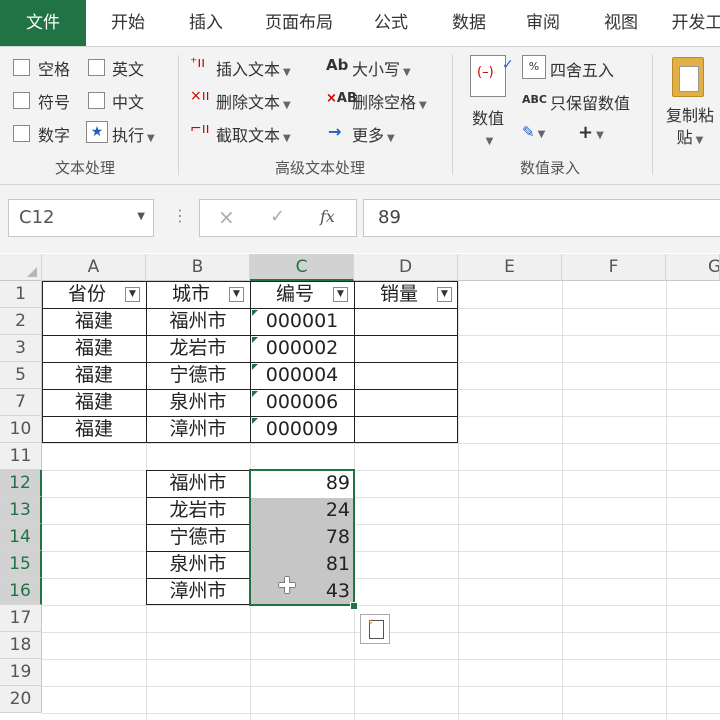  I want to click on insert-text-icon: ⁺ıı, so click(198, 63).